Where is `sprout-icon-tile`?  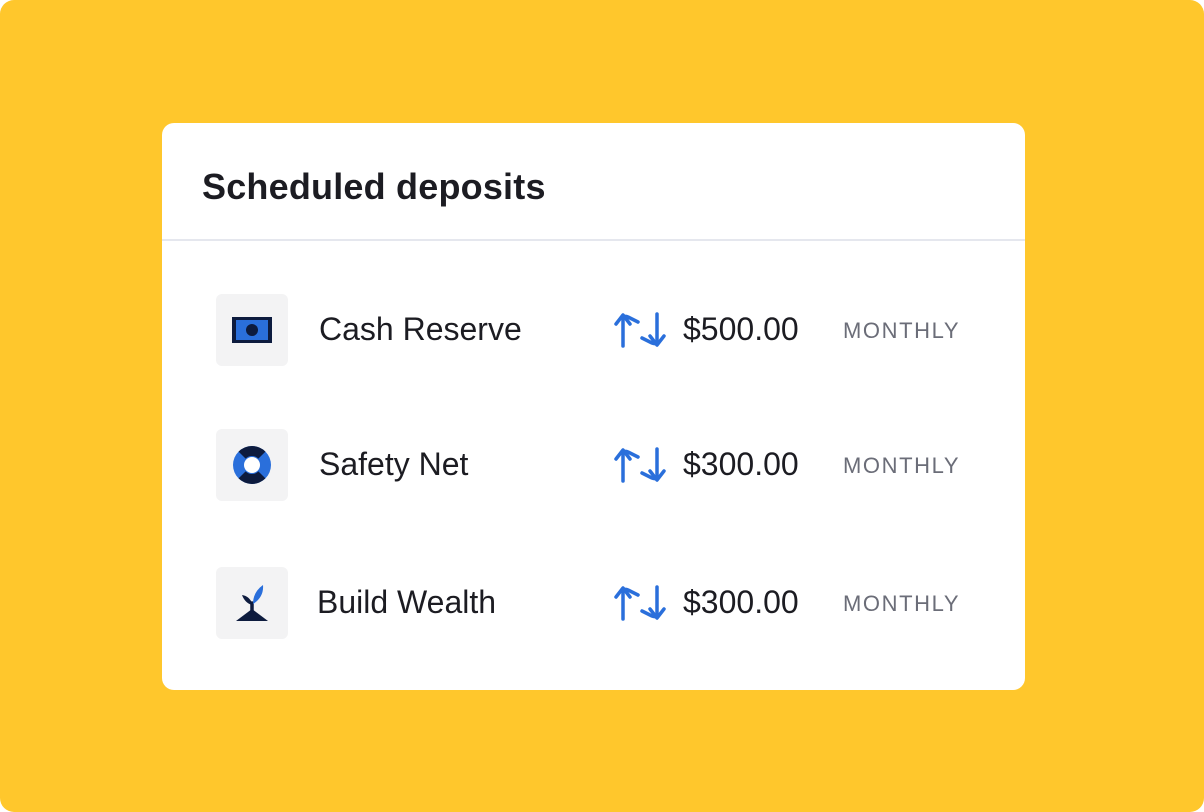 sprout-icon-tile is located at coordinates (252, 603).